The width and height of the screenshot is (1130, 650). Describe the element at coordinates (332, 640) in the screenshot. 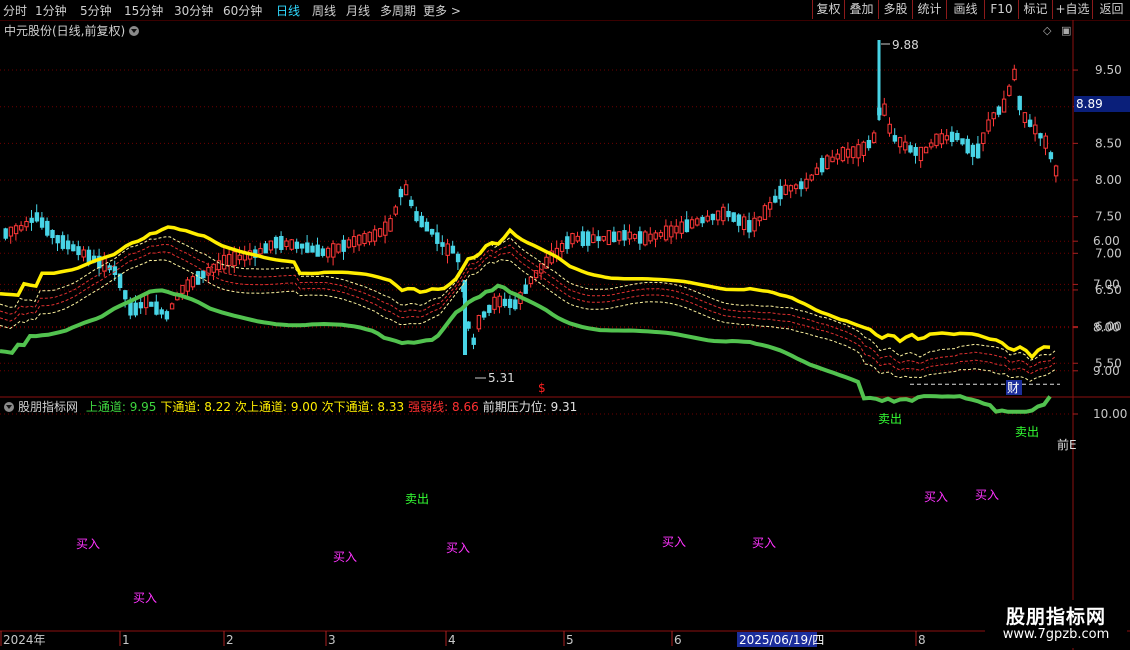

I see `time-axis-label: 3` at that location.